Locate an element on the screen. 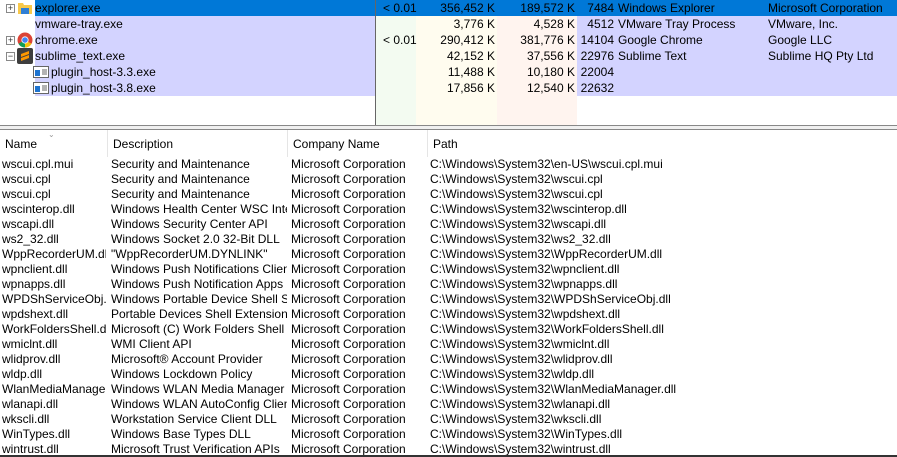 This screenshot has height=457, width=897. column-header-description: Description is located at coordinates (198, 143).